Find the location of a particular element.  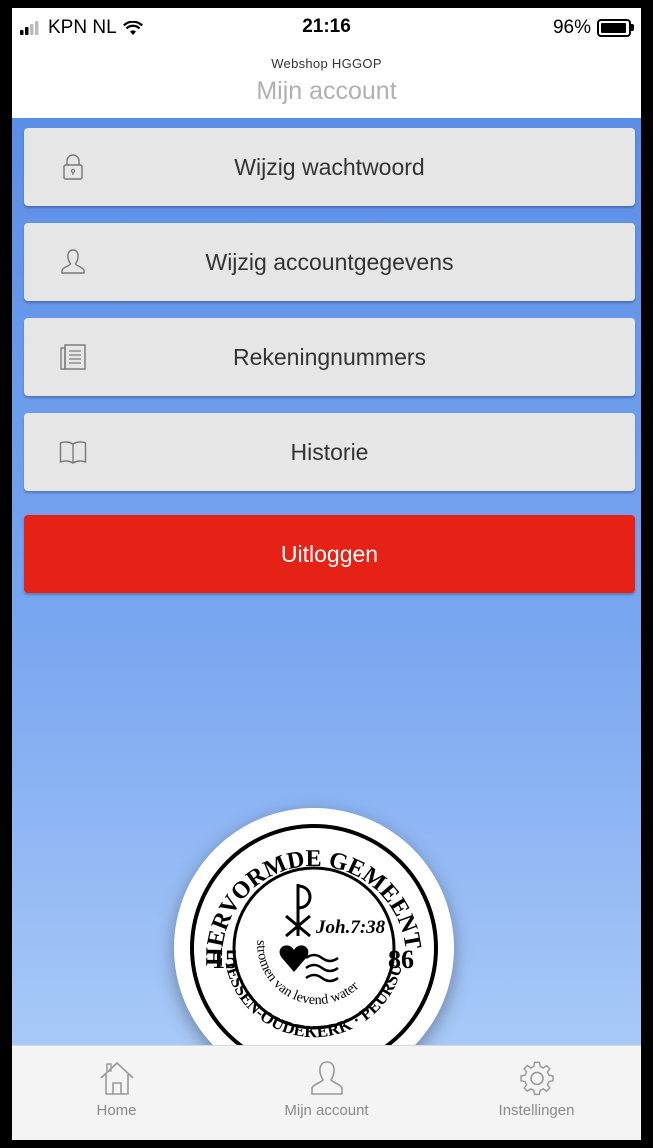

tab-home-label: Home is located at coordinates (116, 1110).